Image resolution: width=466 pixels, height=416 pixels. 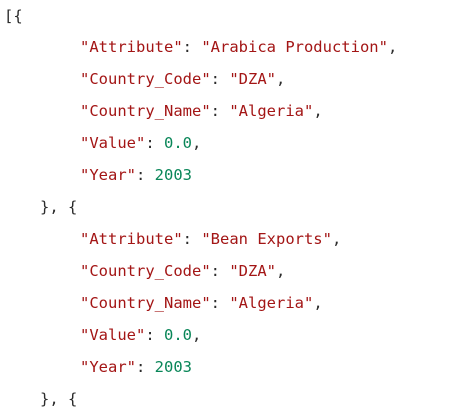 I want to click on record-0-country-name-line: "Country_Name": "Algeria",, so click(x=201, y=111).